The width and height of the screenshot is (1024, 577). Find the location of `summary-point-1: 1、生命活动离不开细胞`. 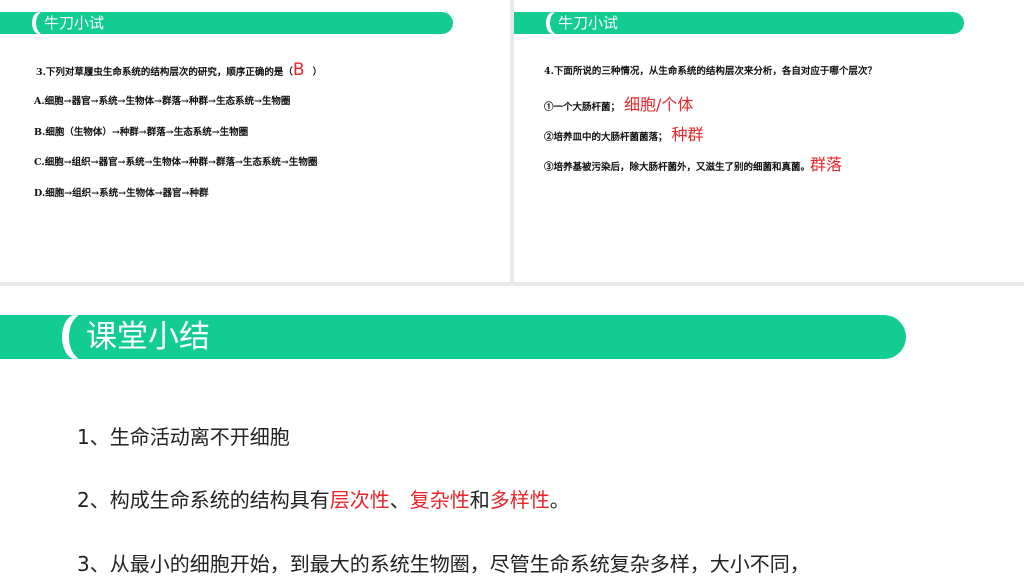

summary-point-1: 1、生命活动离不开细胞 is located at coordinates (183, 437).